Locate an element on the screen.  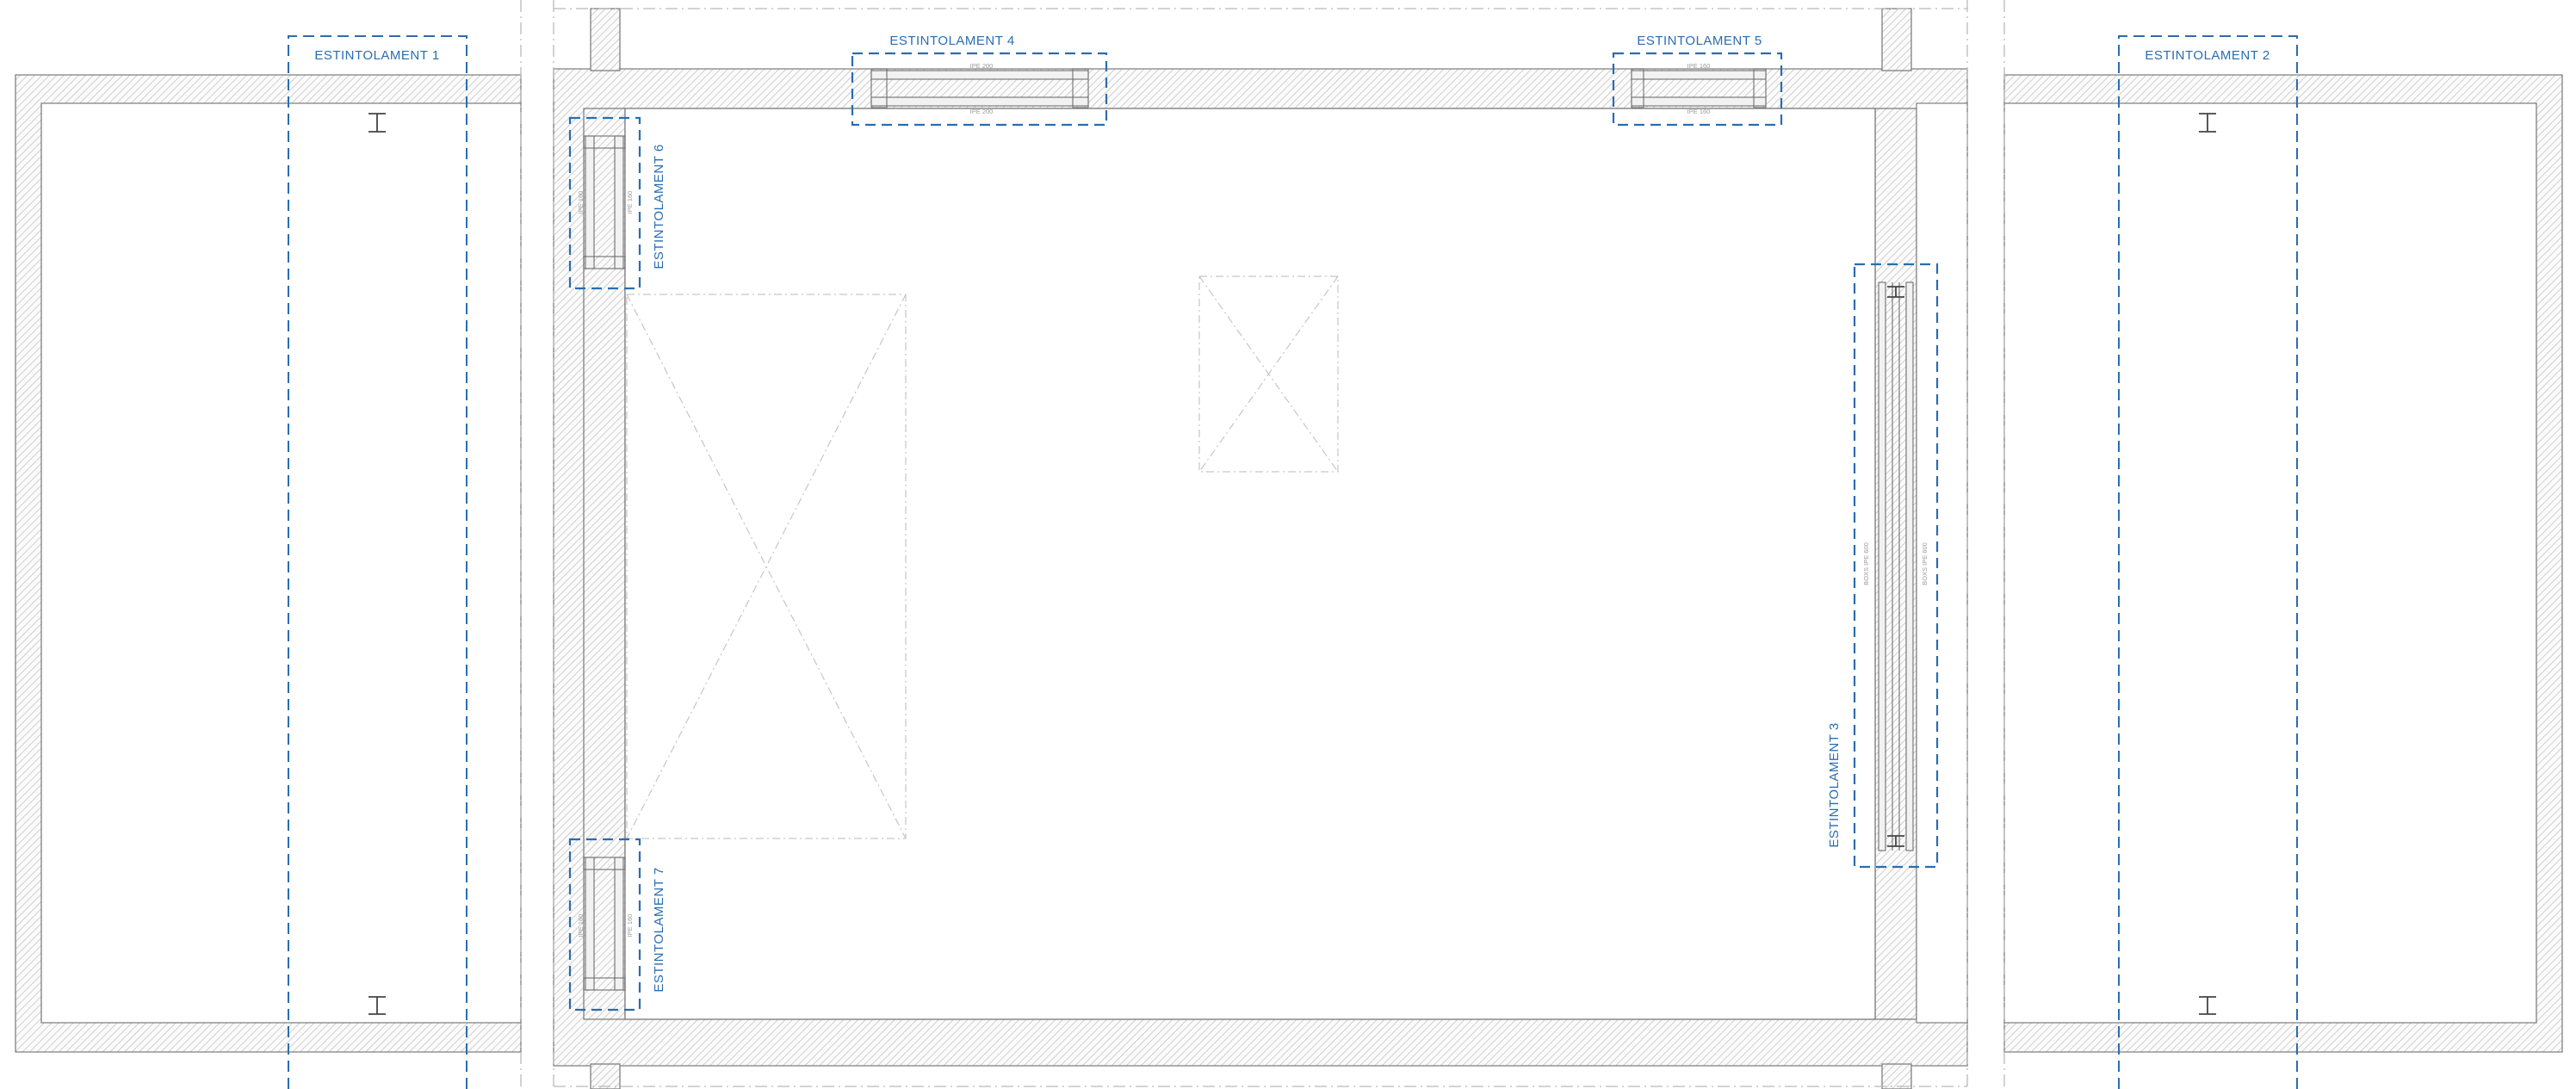
shoring-4-profile-top: IPE 200 is located at coordinates (982, 66).